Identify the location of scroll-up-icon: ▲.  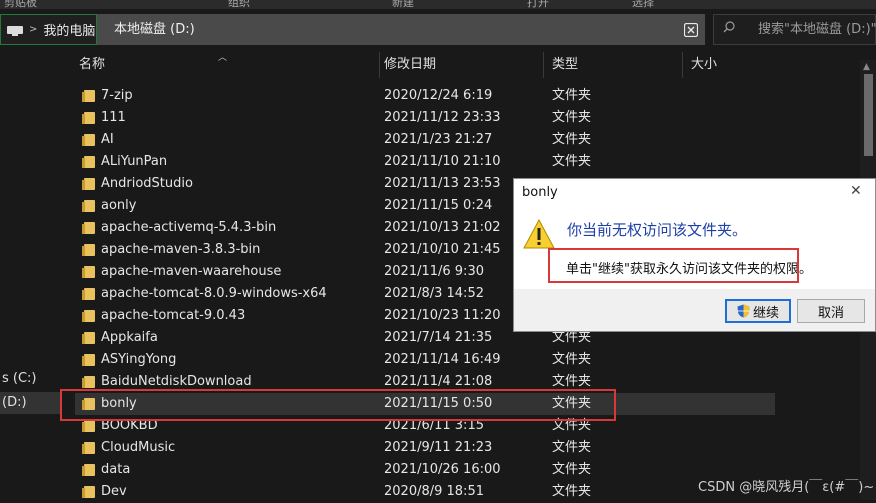
(866, 67).